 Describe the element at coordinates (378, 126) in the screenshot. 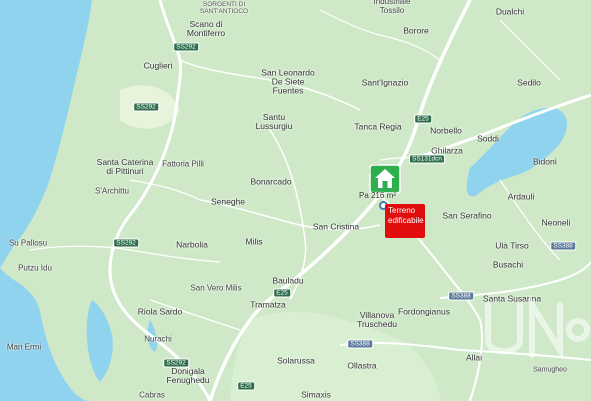

I see `place-label-tancaregia: Tanca Regia` at that location.